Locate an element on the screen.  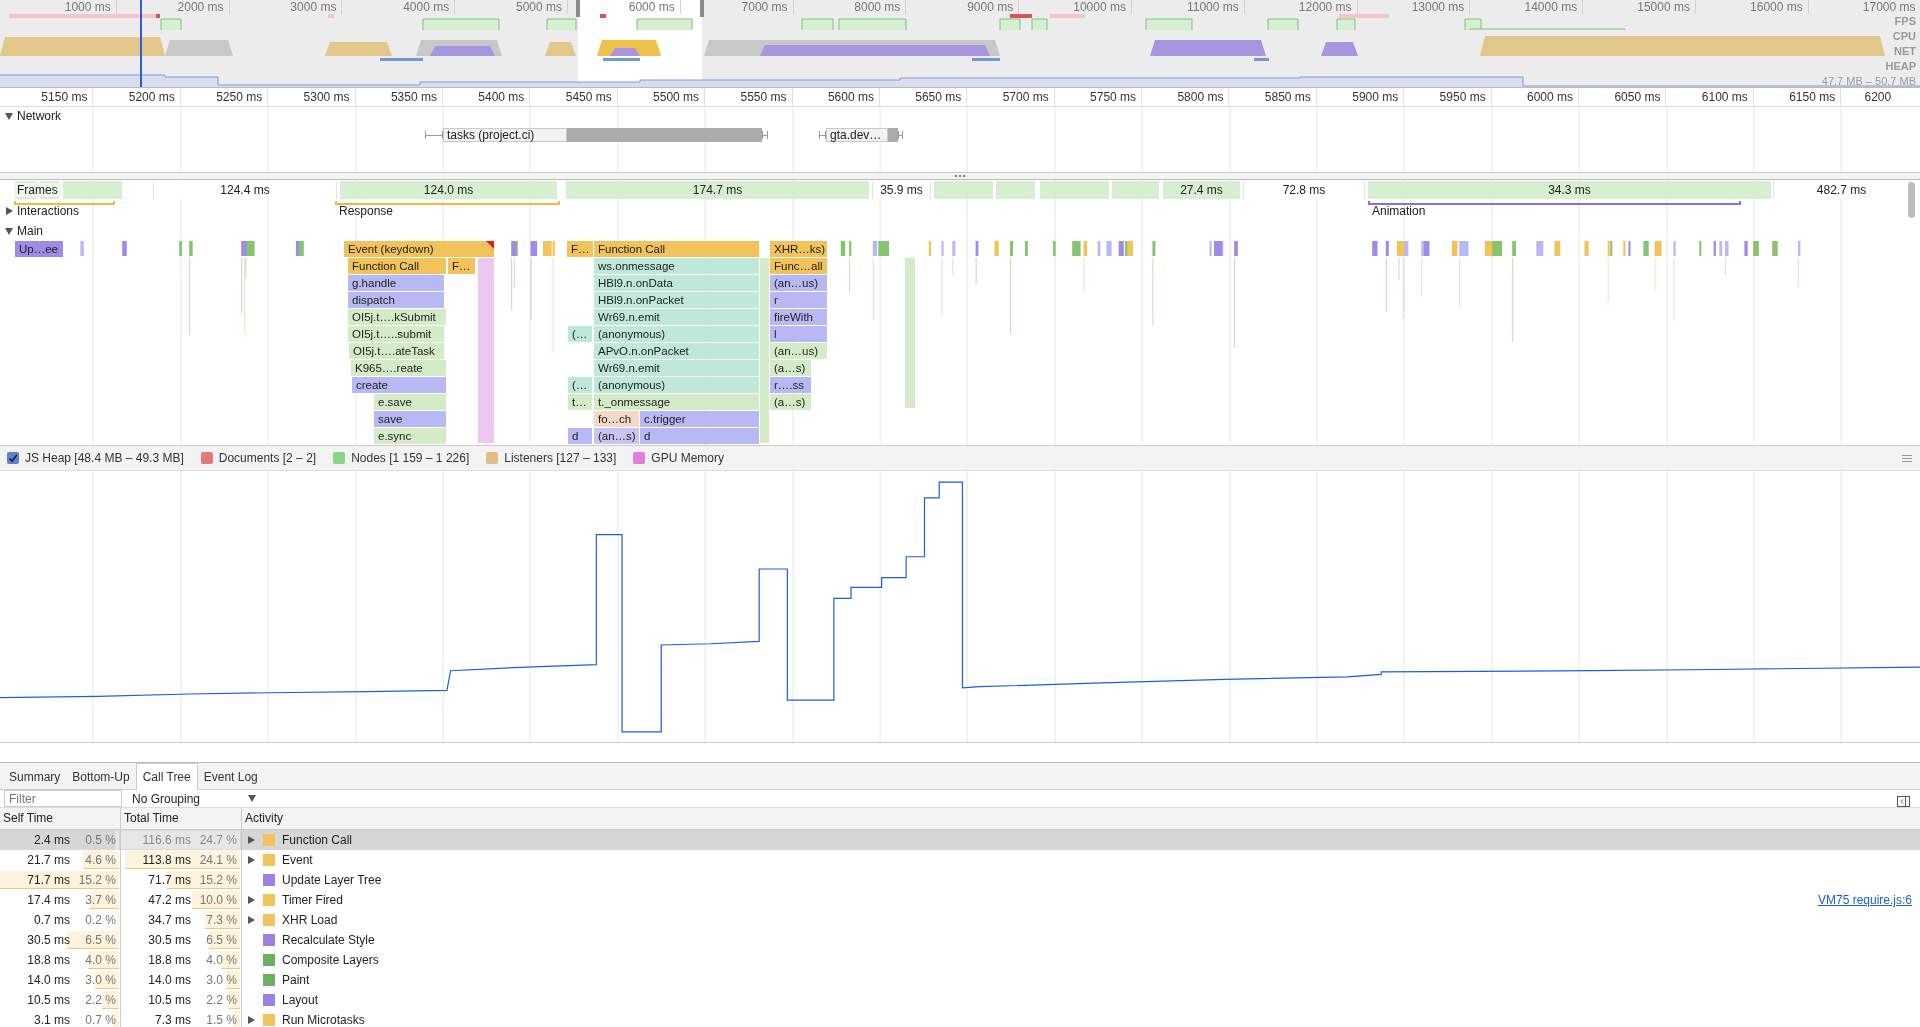
track-title: Network is located at coordinates (39, 116).